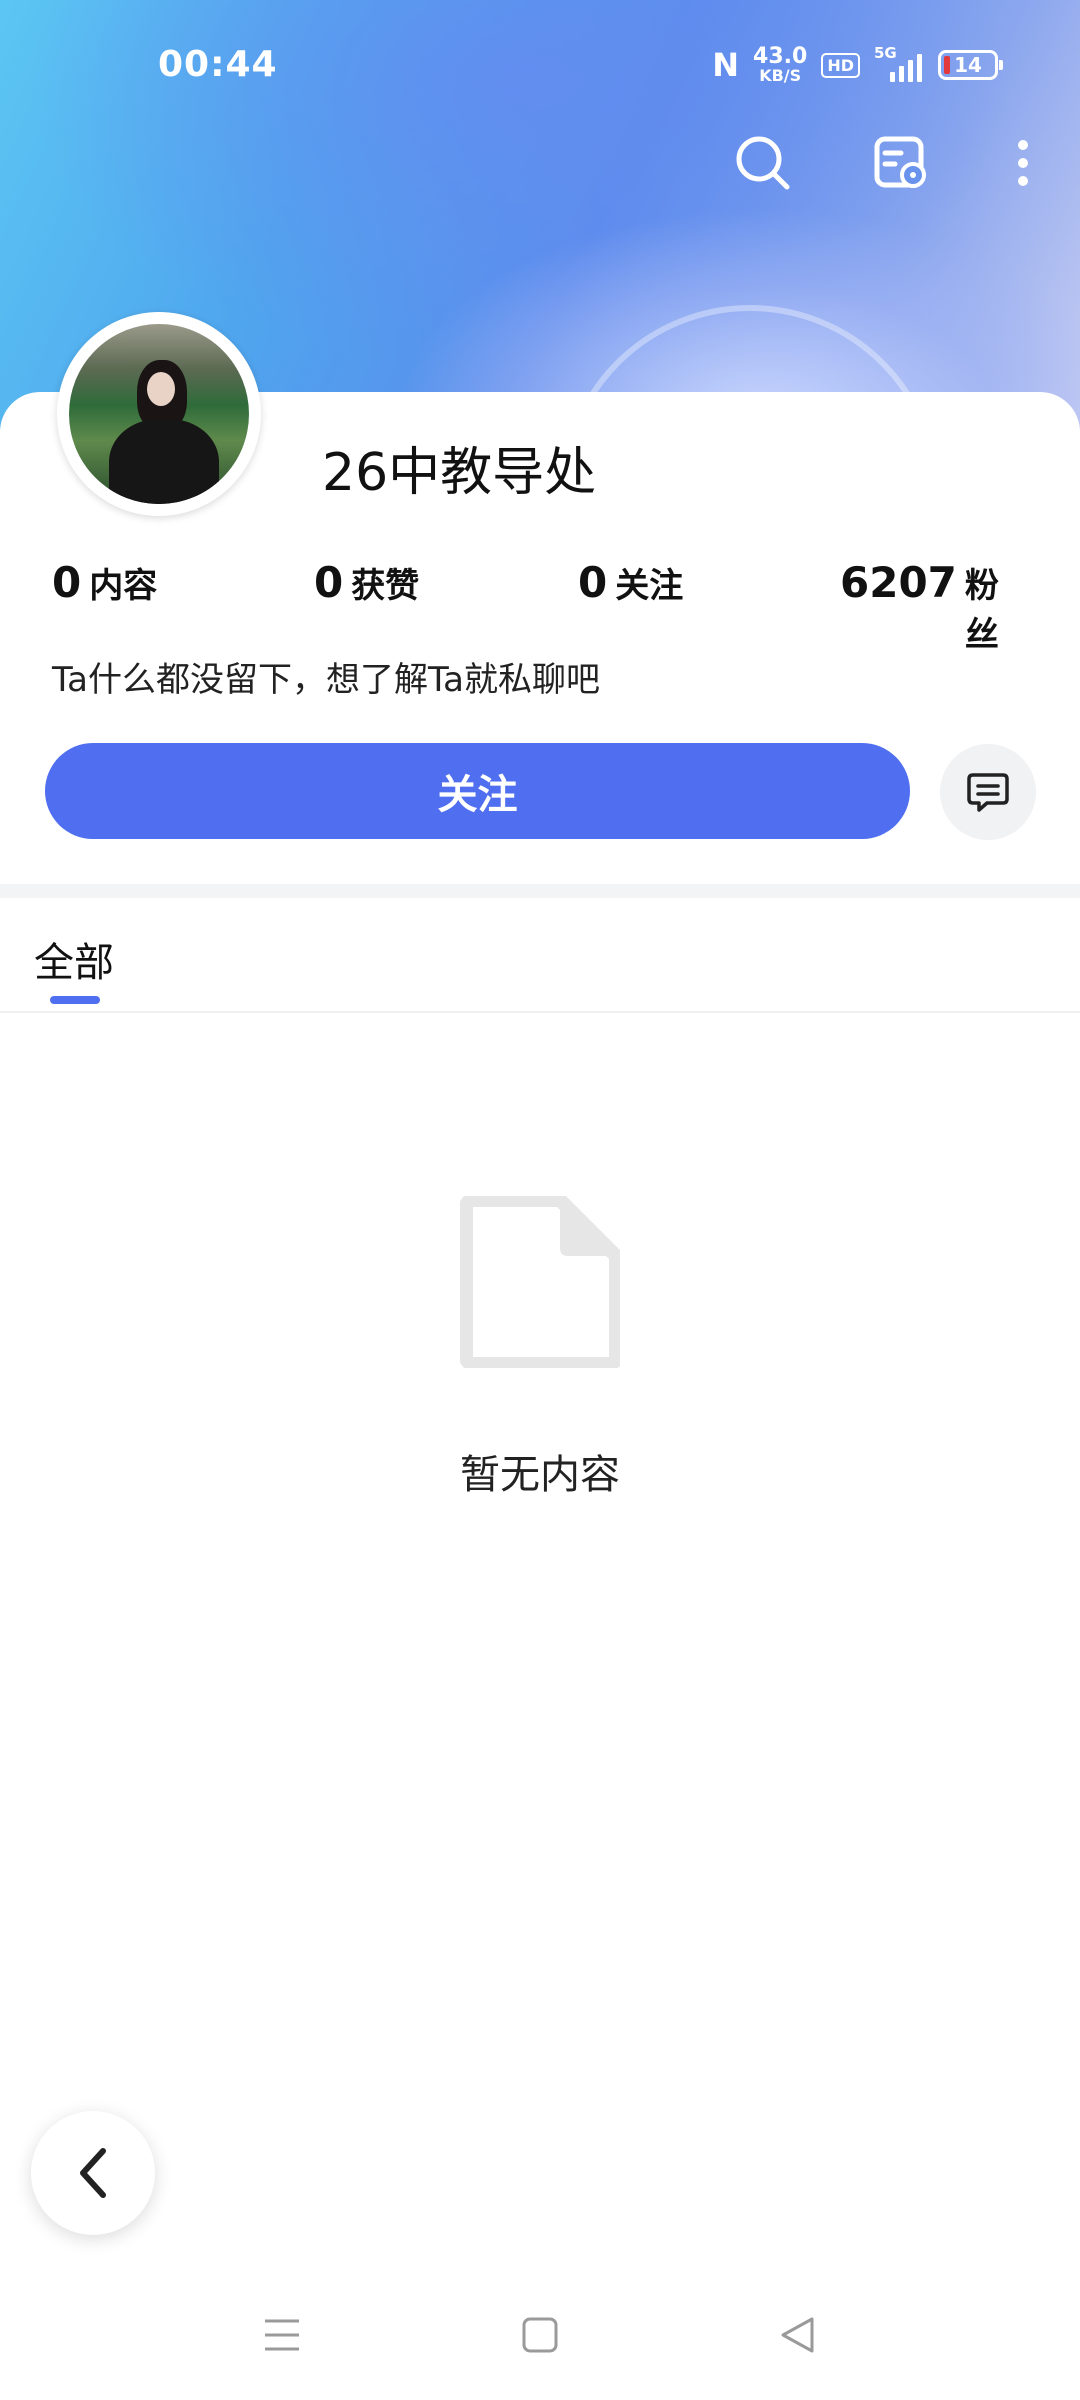 The image size is (1080, 2400). What do you see at coordinates (385, 586) in the screenshot?
I see `stat-label: 获赞` at bounding box center [385, 586].